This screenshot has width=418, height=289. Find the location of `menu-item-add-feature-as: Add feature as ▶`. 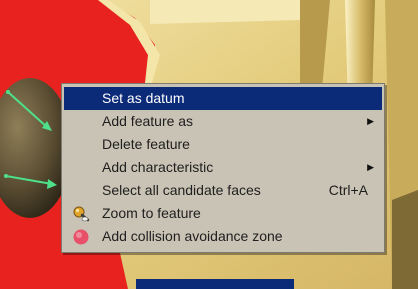

menu-item-add-feature-as: Add feature as ▶ is located at coordinates (223, 121).